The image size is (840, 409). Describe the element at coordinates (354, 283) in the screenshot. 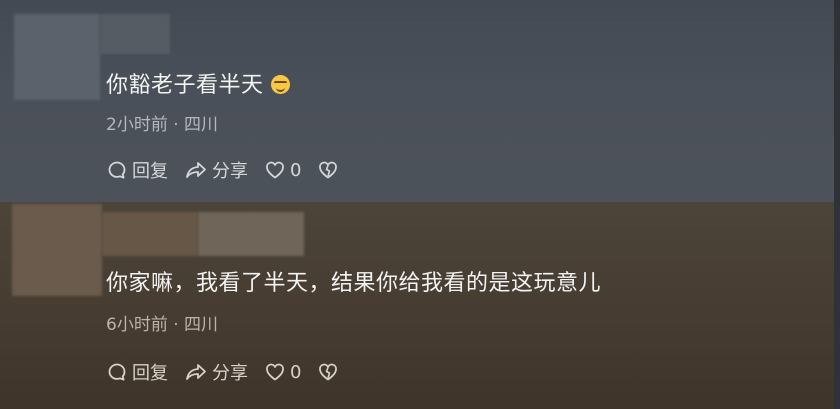

I see `comment-text: 你家嘛，我看了半天，结果你给我看的是这玩意儿` at that location.